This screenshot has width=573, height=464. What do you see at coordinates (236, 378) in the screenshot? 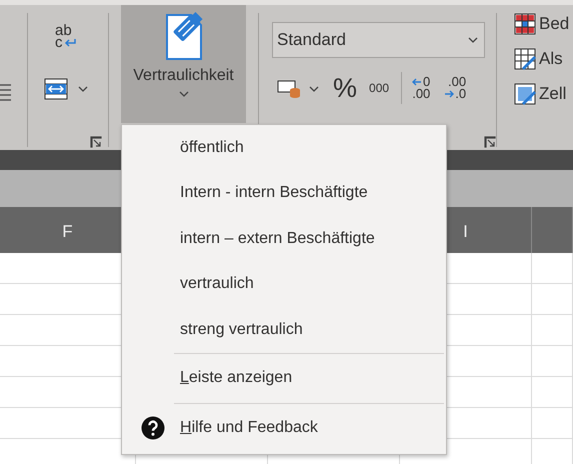
I see `menu-item: Leiste anzeigen` at bounding box center [236, 378].